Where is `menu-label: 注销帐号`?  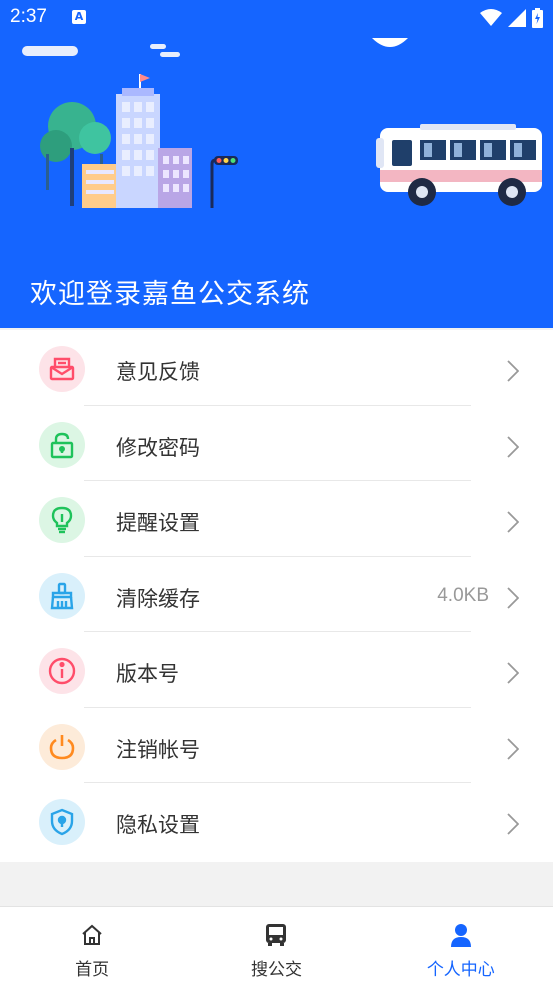
menu-label: 注销帐号 is located at coordinates (158, 749).